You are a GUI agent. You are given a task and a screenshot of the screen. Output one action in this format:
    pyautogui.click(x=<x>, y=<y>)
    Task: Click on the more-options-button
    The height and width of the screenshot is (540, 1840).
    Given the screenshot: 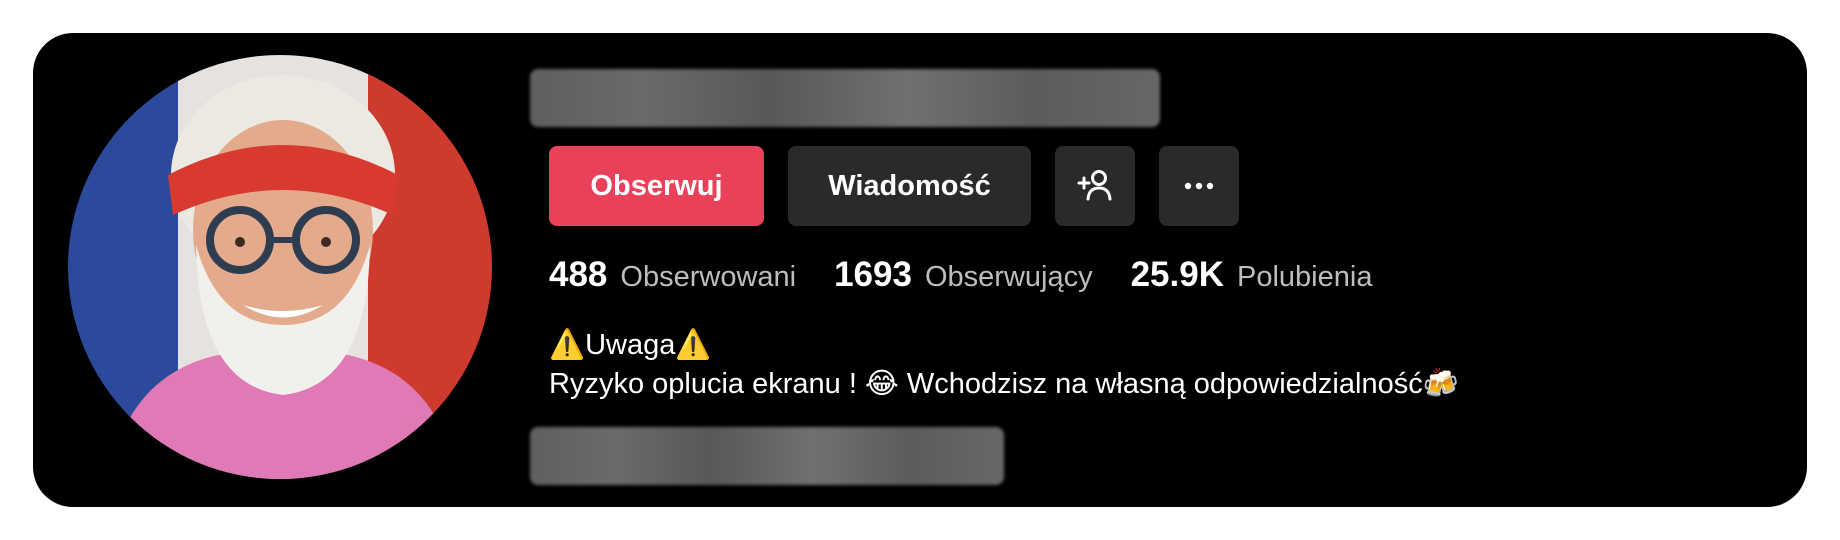 What is the action you would take?
    pyautogui.click(x=1199, y=186)
    